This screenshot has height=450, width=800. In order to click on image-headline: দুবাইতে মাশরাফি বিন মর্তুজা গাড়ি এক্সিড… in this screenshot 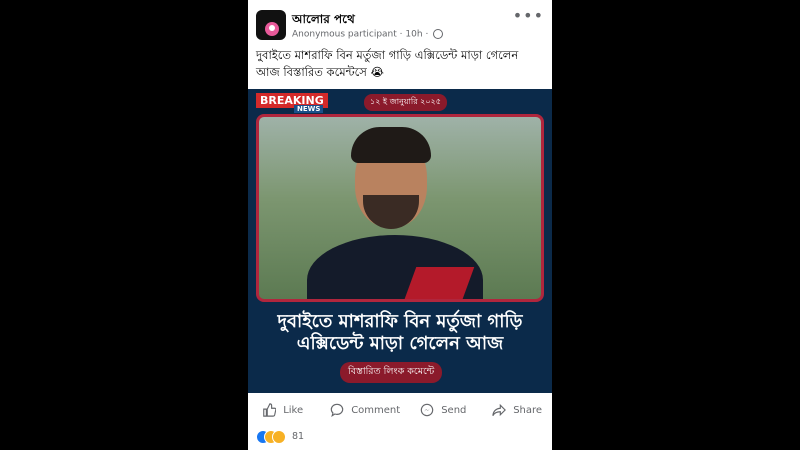, I will do `click(400, 332)`.